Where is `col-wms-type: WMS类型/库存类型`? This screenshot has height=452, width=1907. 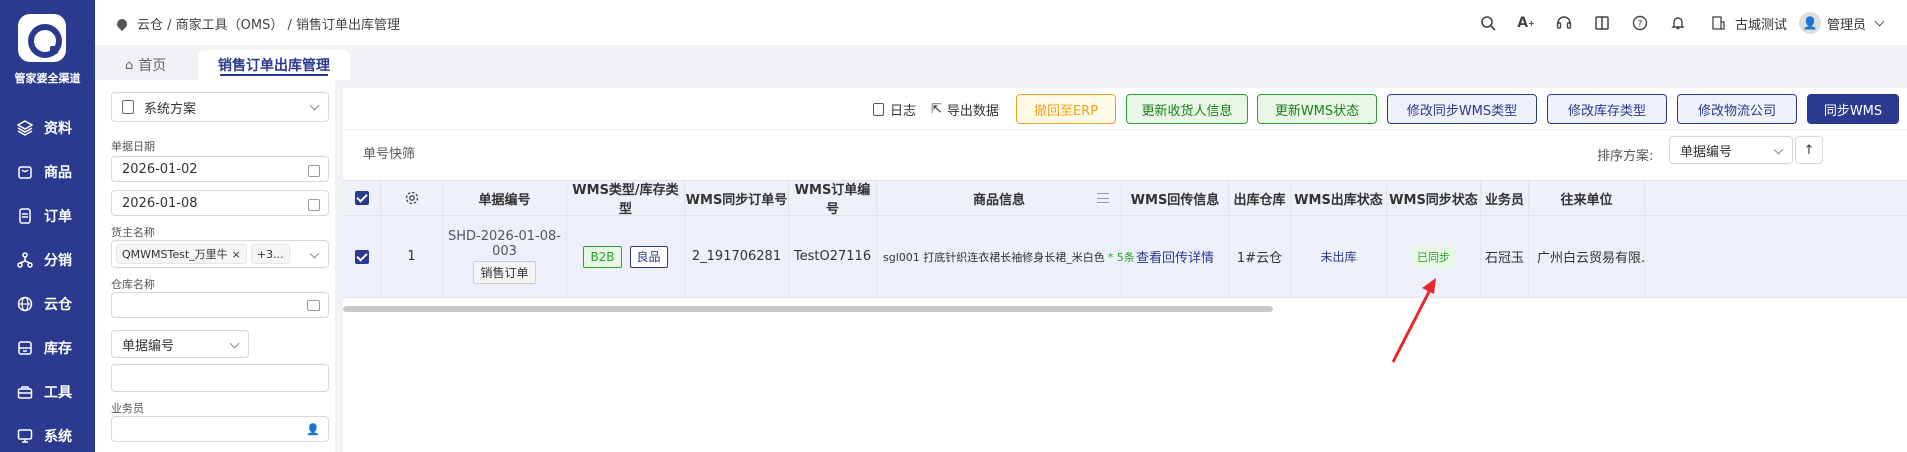
col-wms-type: WMS类型/库存类型 is located at coordinates (626, 199).